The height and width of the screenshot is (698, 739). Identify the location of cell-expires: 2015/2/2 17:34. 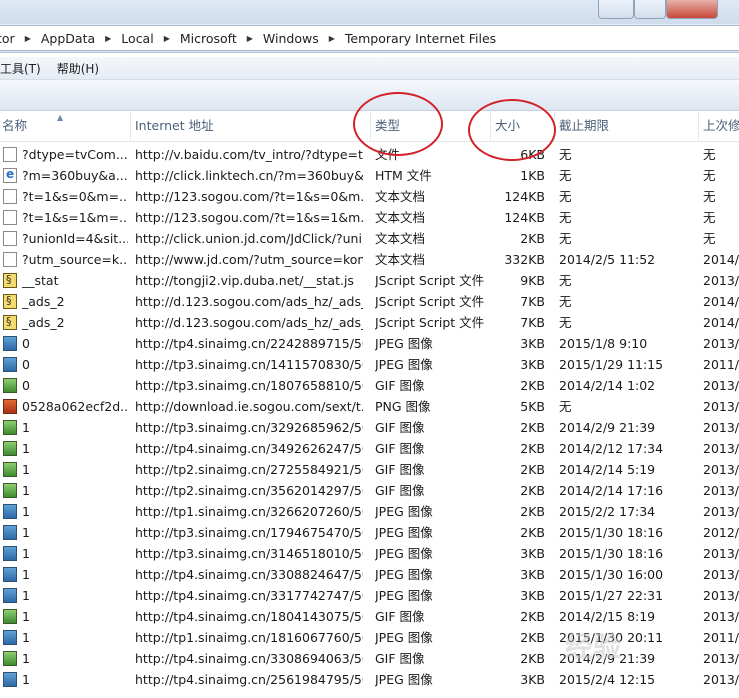
(607, 511).